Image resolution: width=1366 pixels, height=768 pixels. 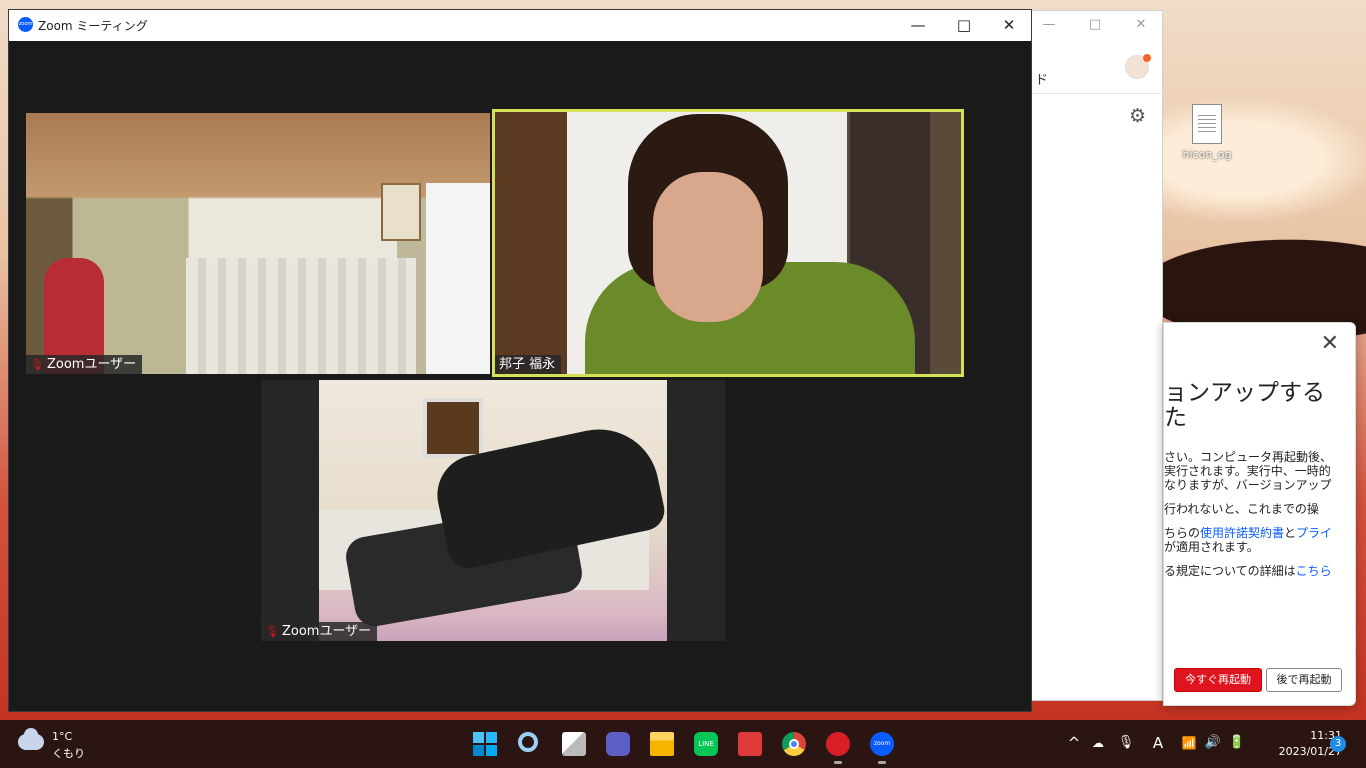 I want to click on gift-app-button, so click(x=750, y=744).